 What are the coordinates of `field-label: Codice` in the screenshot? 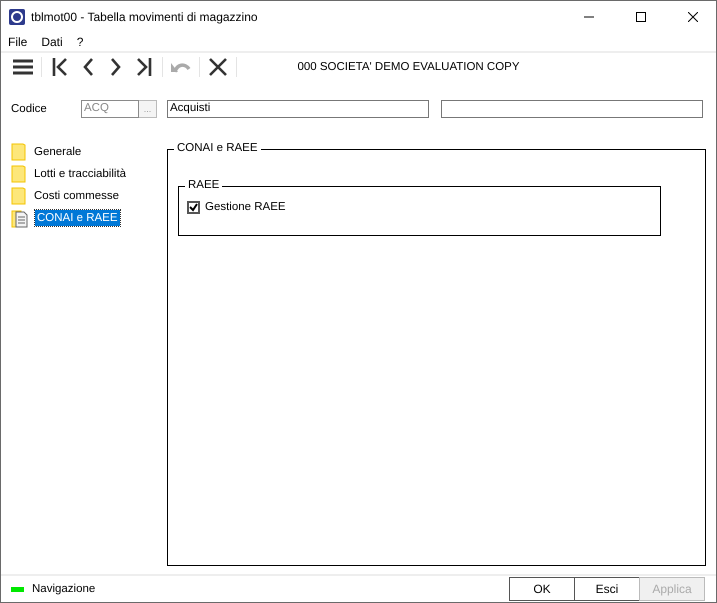 It's located at (29, 109).